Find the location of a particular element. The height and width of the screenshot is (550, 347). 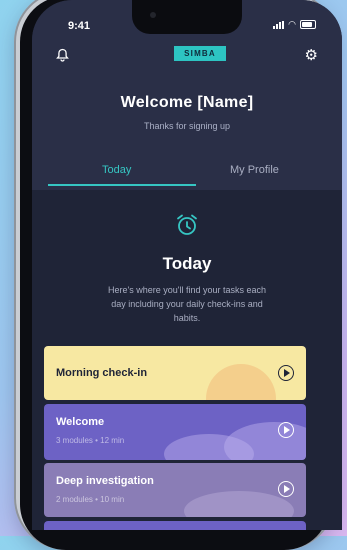

signal-icon is located at coordinates (279, 24).